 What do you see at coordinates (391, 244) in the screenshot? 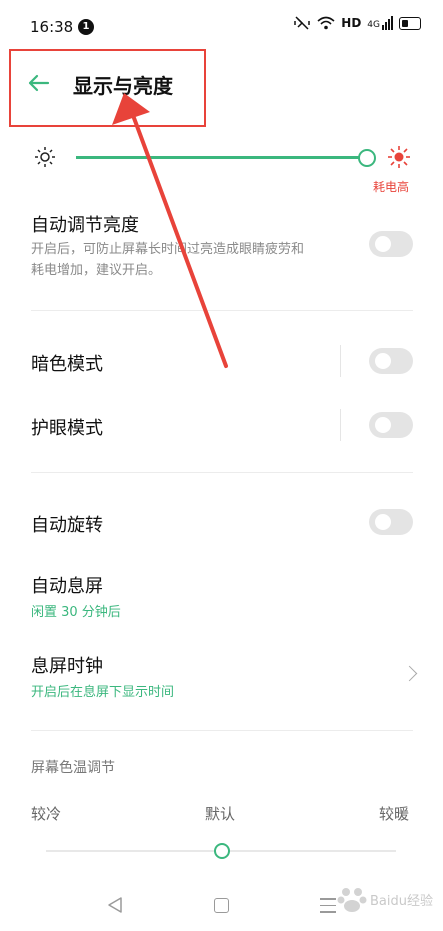
I see `auto-brightness-toggle` at bounding box center [391, 244].